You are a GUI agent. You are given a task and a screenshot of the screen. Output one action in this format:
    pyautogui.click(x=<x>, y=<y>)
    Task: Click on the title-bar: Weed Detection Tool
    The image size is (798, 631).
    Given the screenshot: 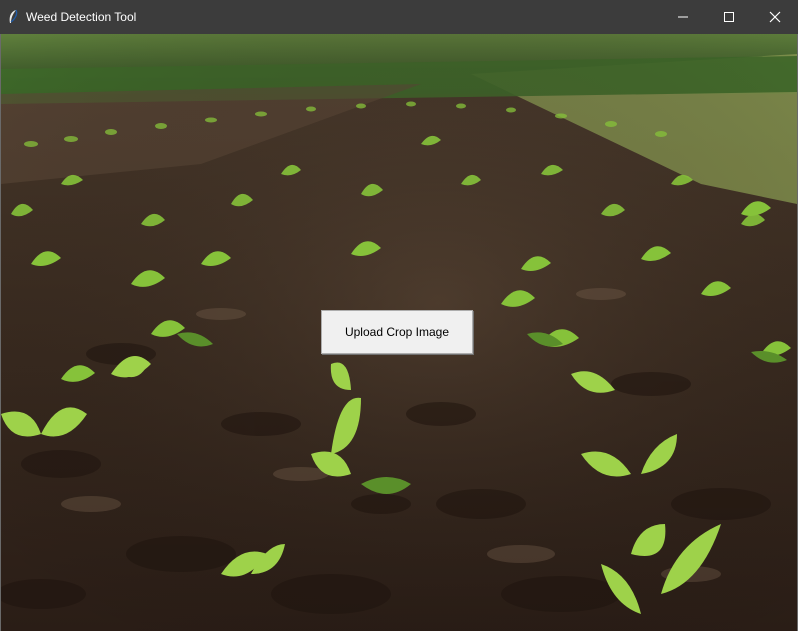 What is the action you would take?
    pyautogui.click(x=399, y=17)
    